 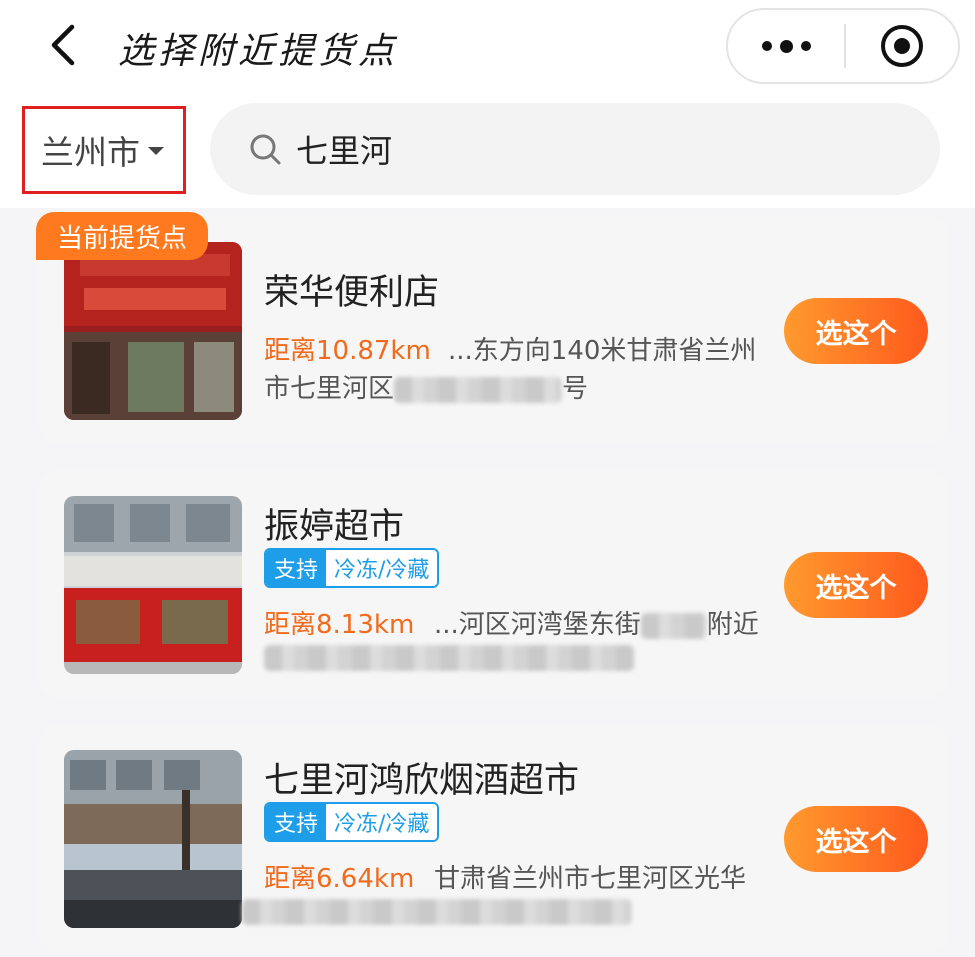 I want to click on page-title: 选择附近提货点, so click(x=258, y=51).